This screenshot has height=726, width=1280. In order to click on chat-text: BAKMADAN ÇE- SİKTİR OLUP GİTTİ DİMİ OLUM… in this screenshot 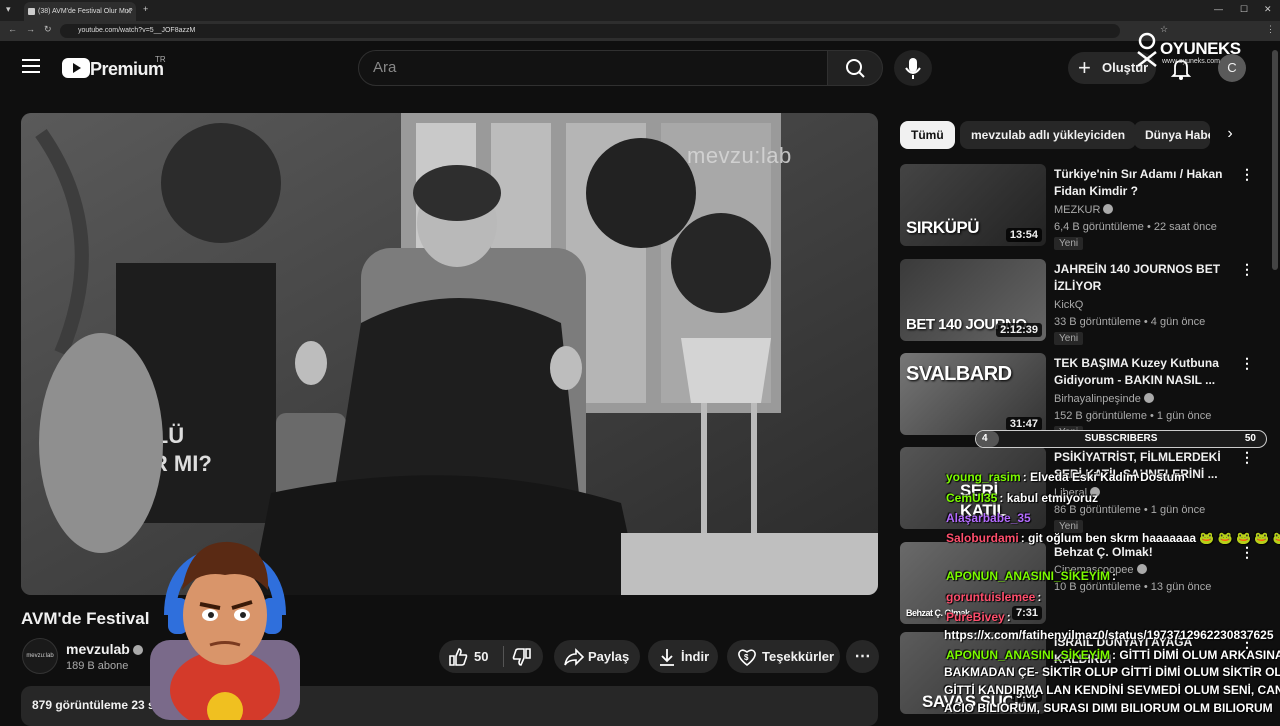, I will do `click(1112, 672)`.